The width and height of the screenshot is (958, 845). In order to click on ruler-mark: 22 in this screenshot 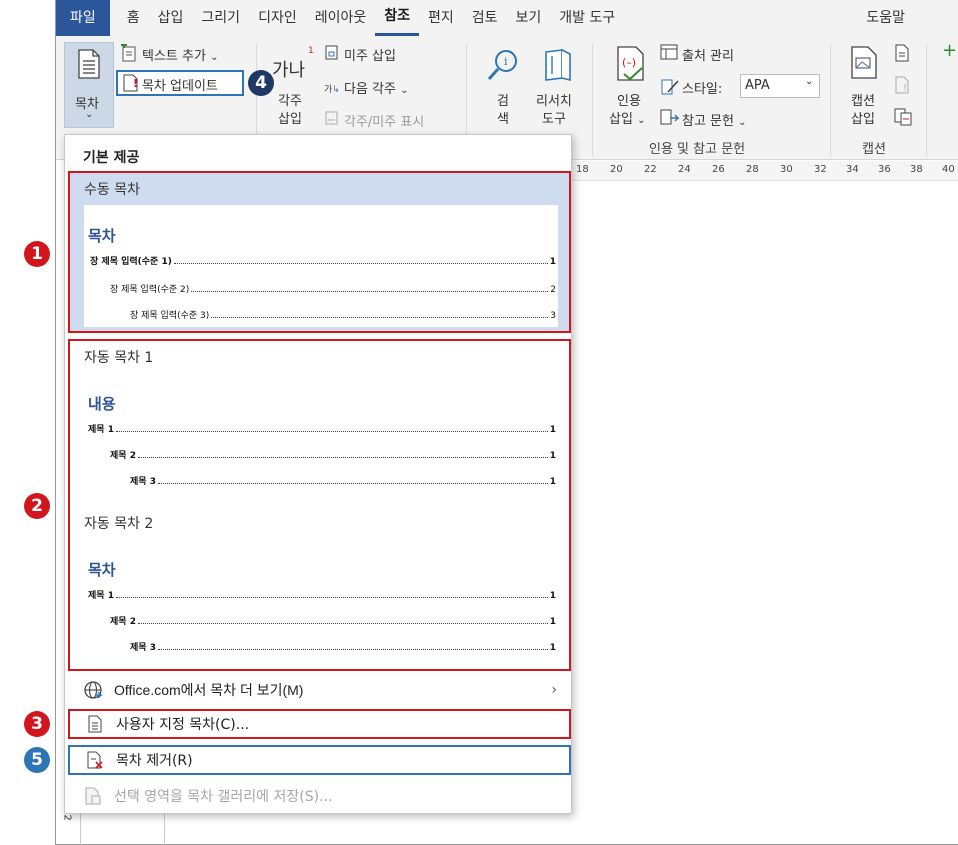, I will do `click(650, 169)`.